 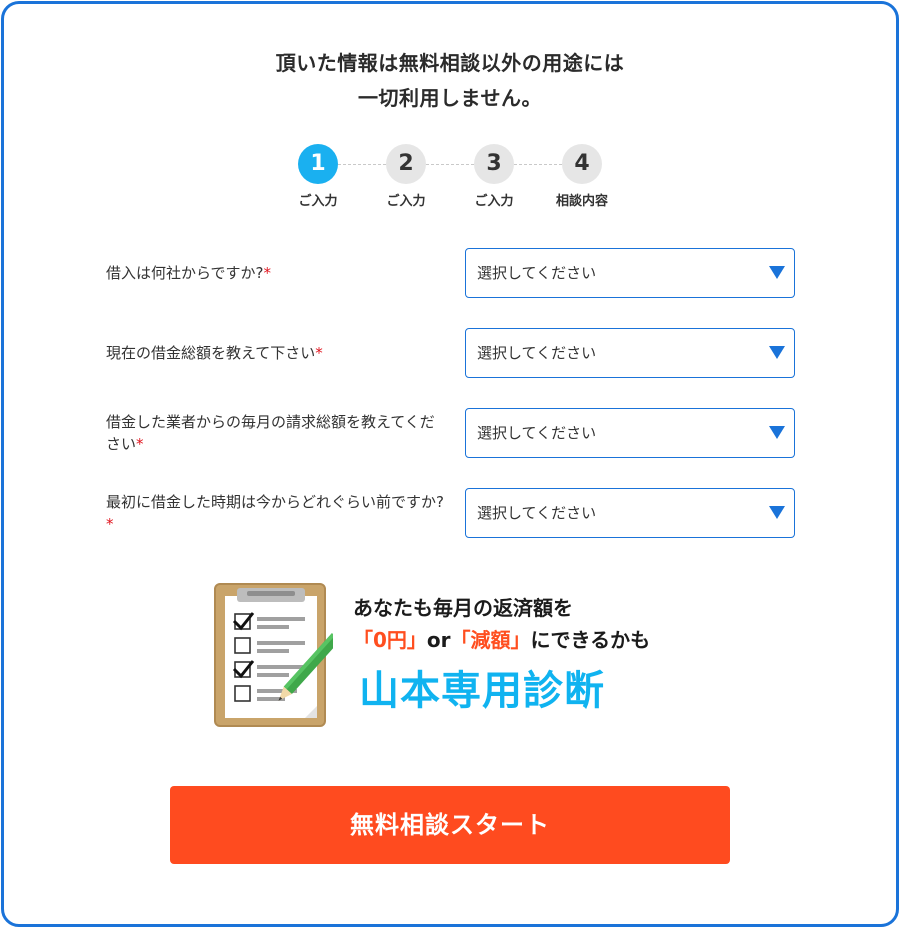 I want to click on step-number: 4, so click(x=582, y=164).